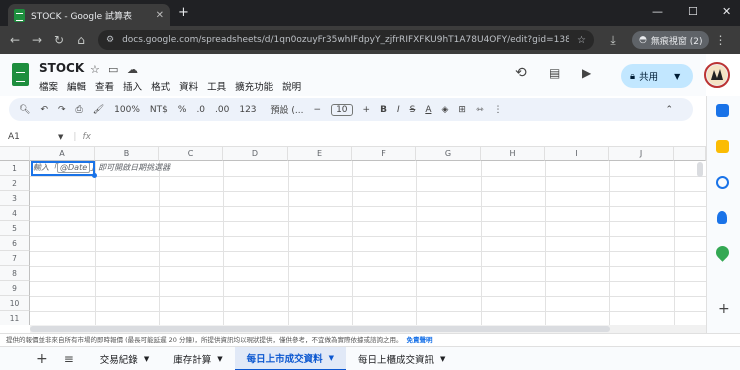  Describe the element at coordinates (15, 40) in the screenshot. I see `back-icon: ←` at that location.